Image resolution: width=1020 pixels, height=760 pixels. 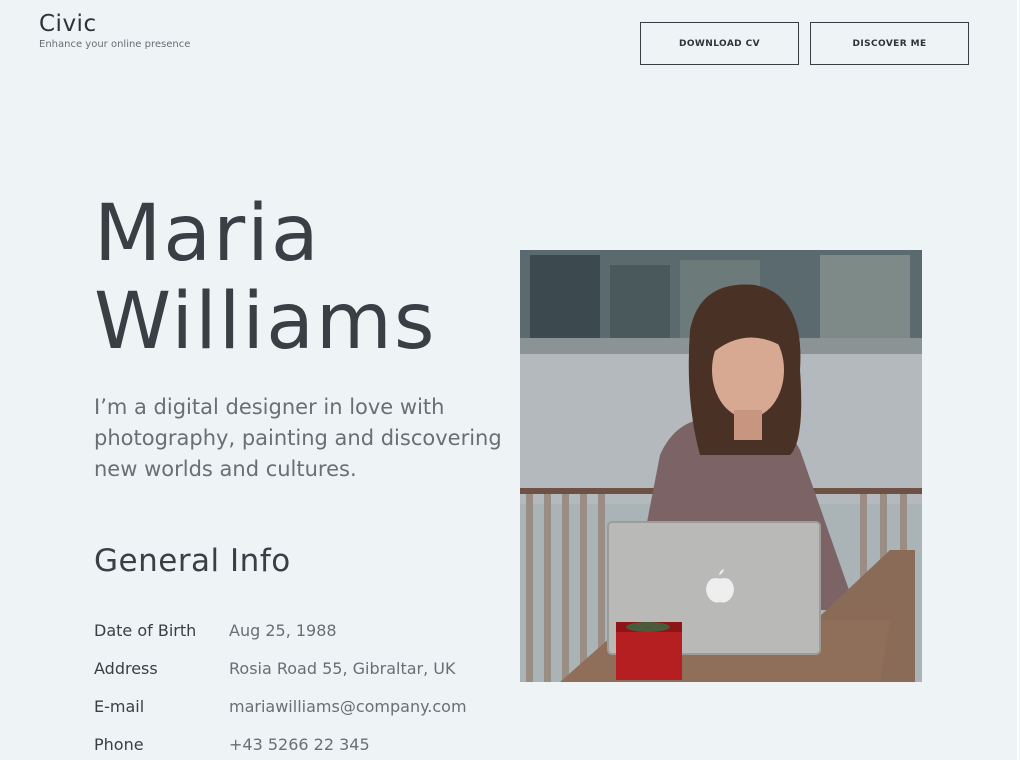 I want to click on brand-tagline: Enhance your online presence, so click(x=115, y=44).